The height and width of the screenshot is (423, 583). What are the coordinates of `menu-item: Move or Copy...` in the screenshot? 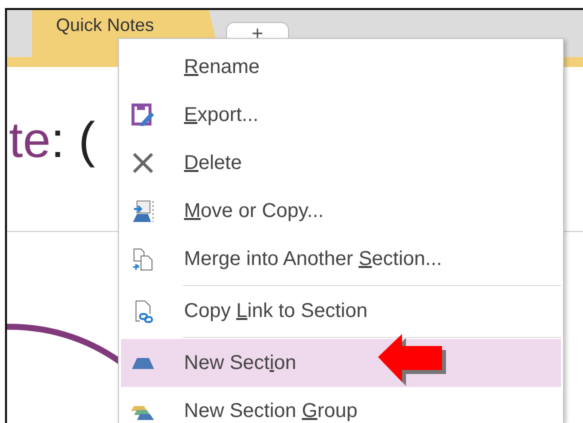 It's located at (341, 211).